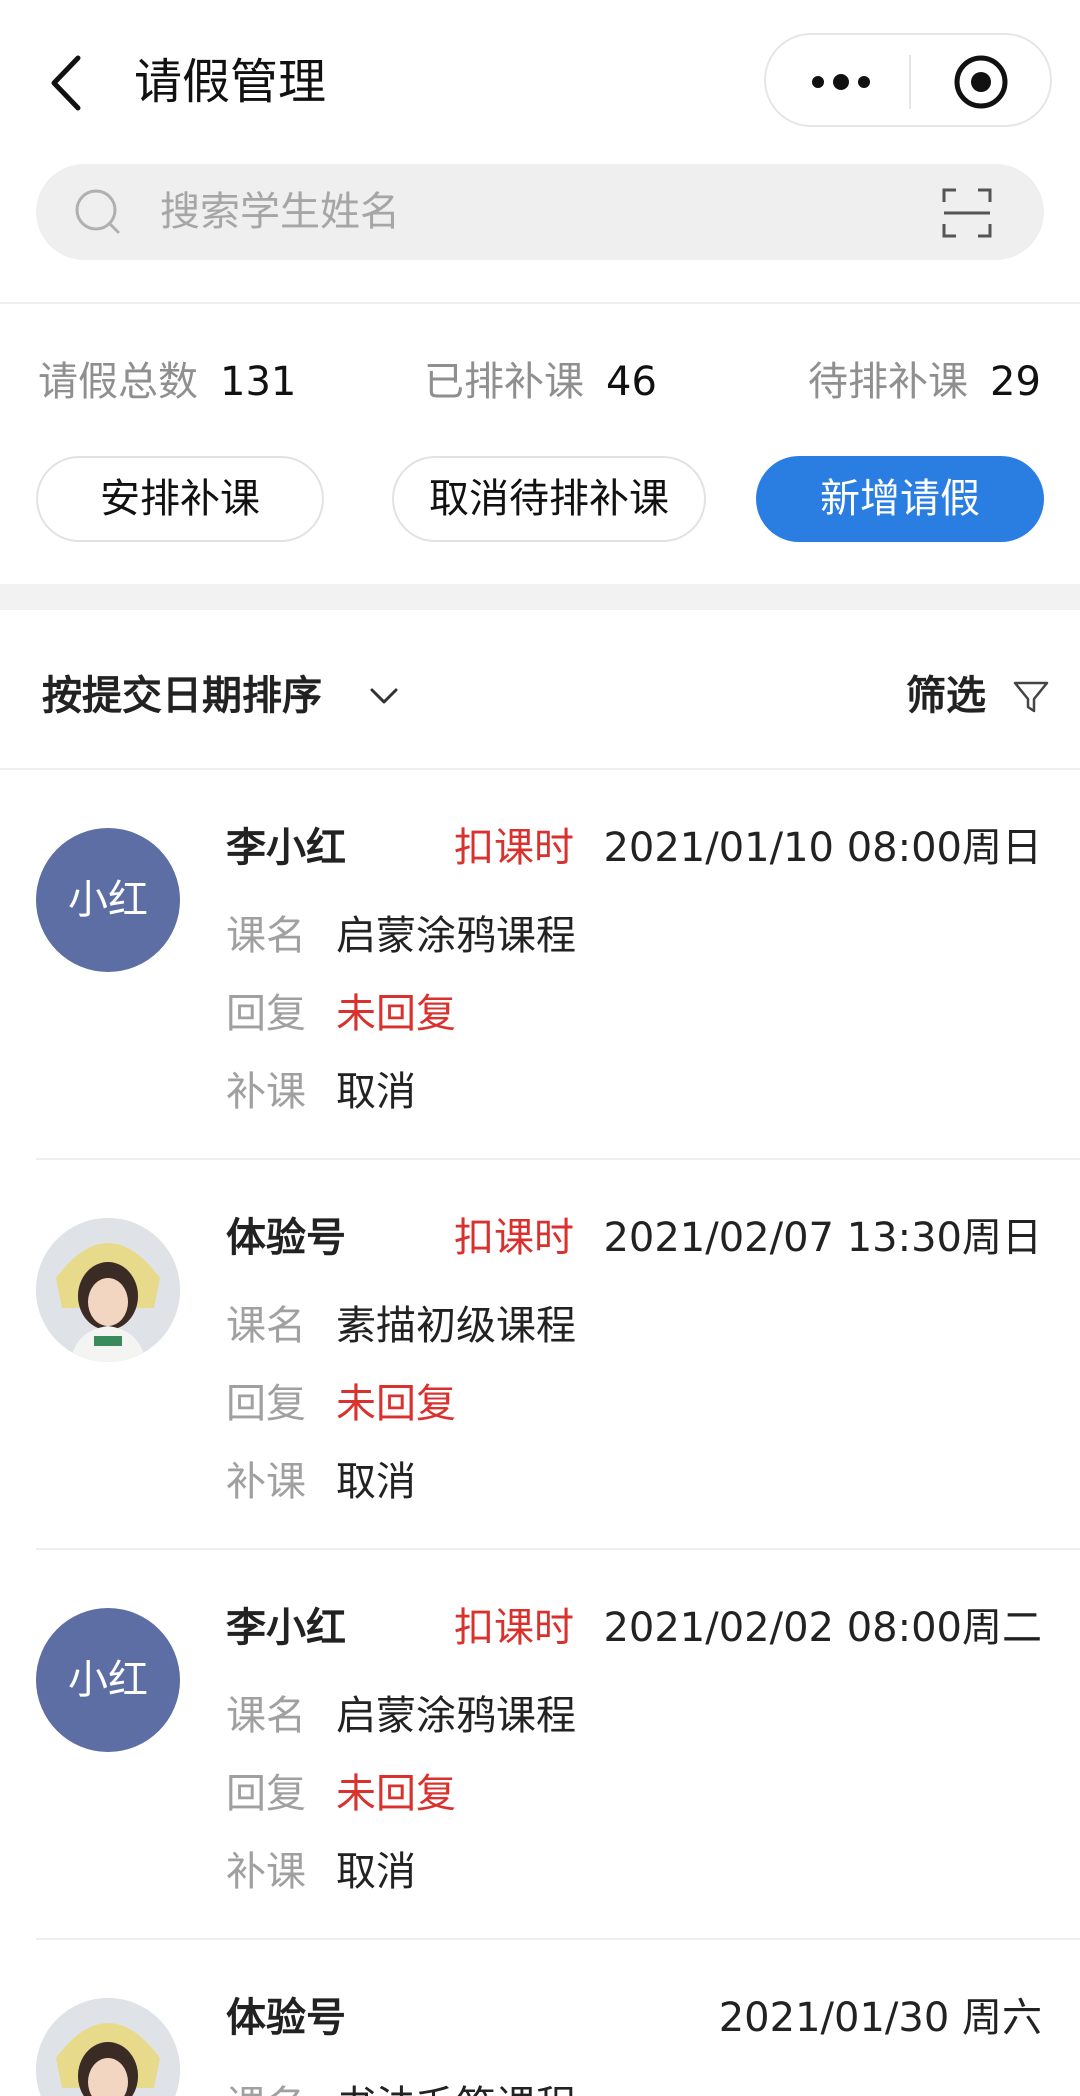  What do you see at coordinates (822, 848) in the screenshot?
I see `leave-date: 2021/01/10 08:00周日` at bounding box center [822, 848].